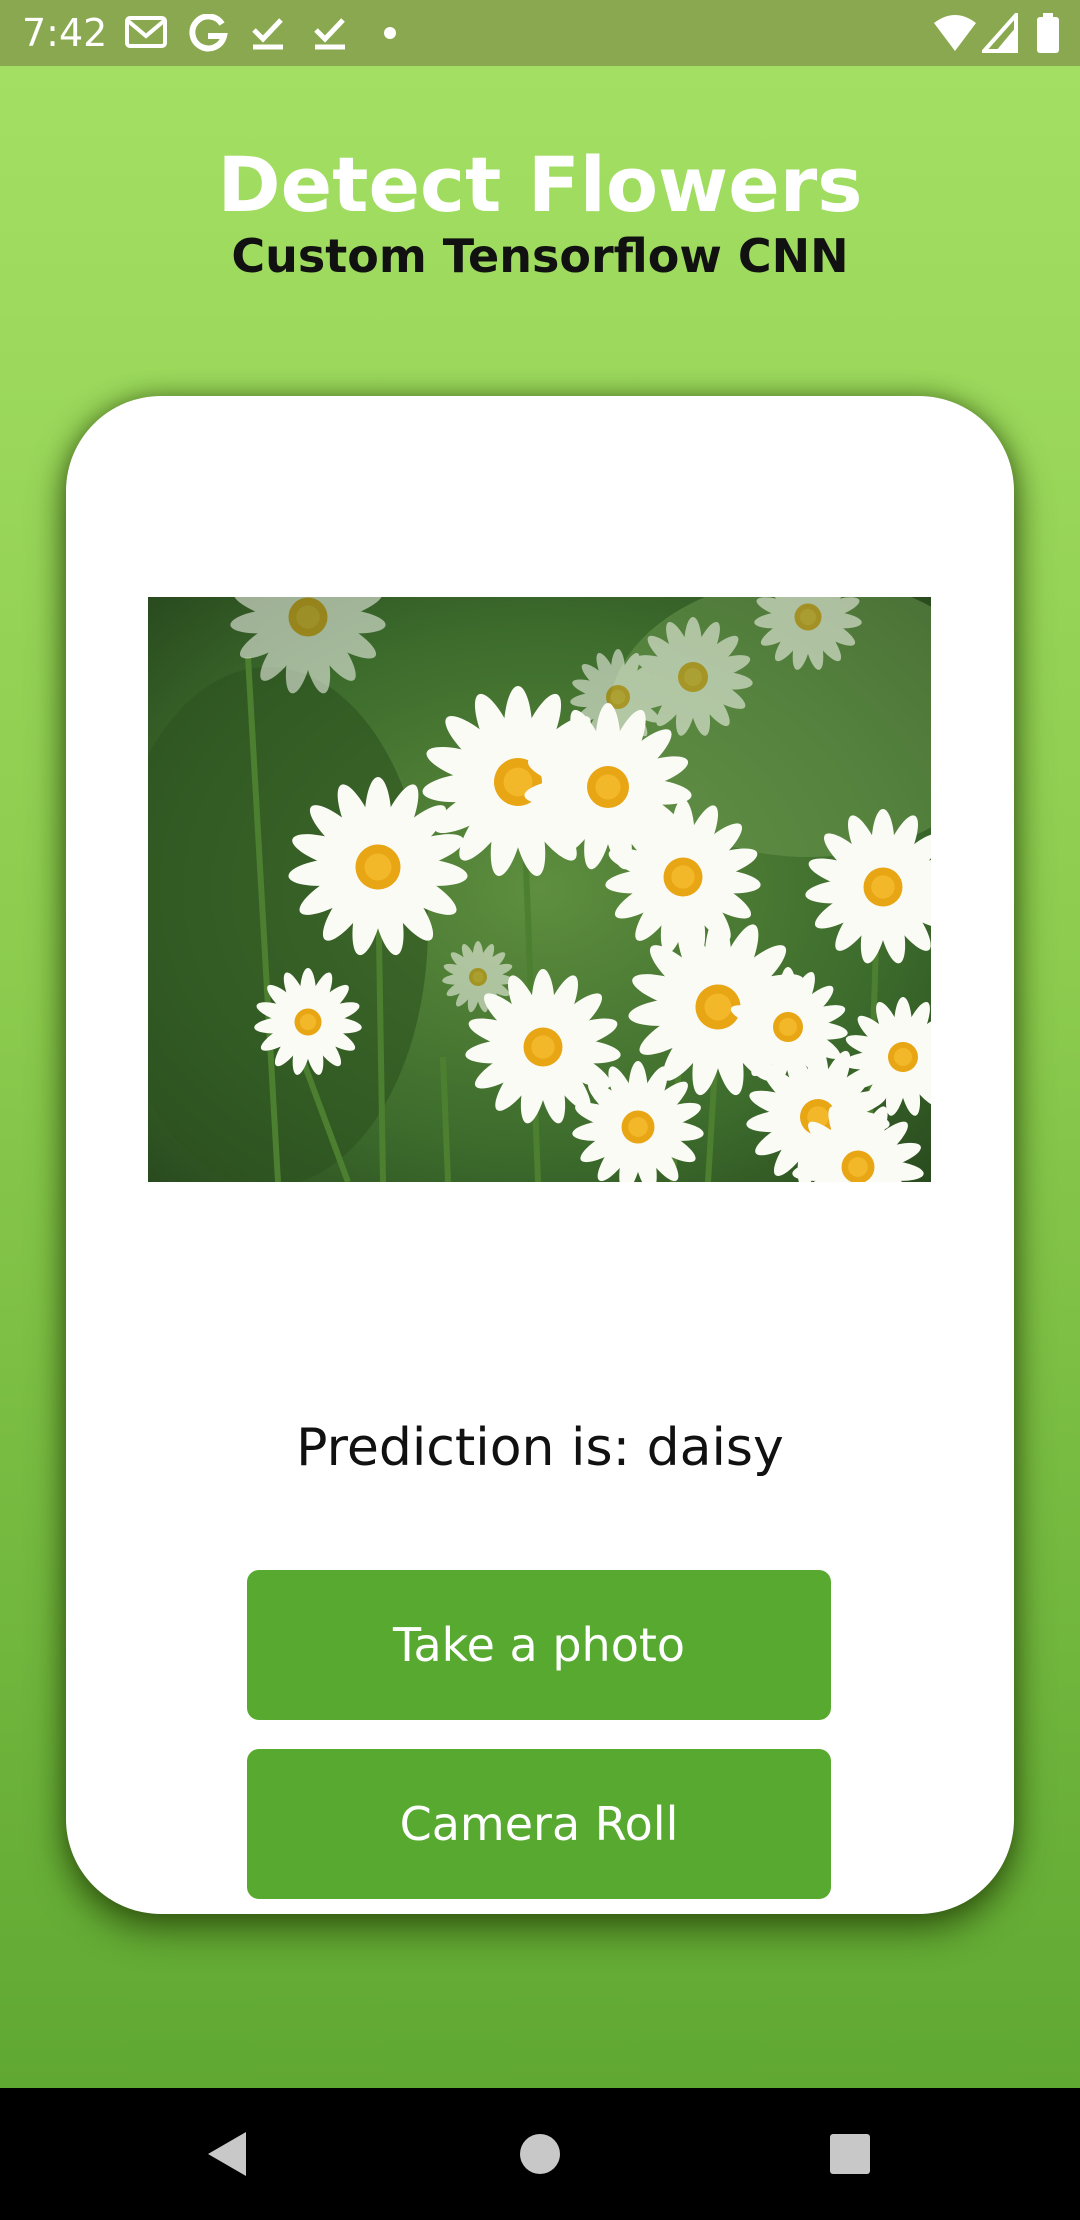  I want to click on wifi-icon, so click(955, 33).